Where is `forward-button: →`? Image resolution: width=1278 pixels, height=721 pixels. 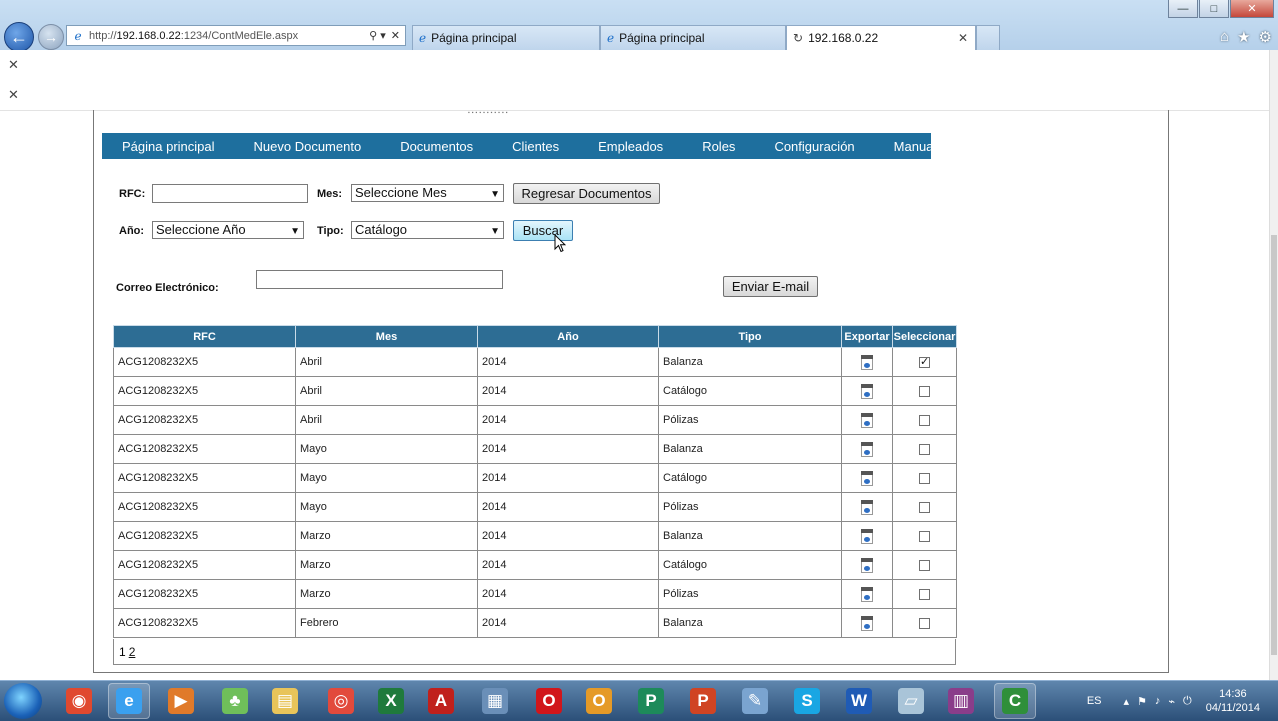
forward-button: → is located at coordinates (51, 37).